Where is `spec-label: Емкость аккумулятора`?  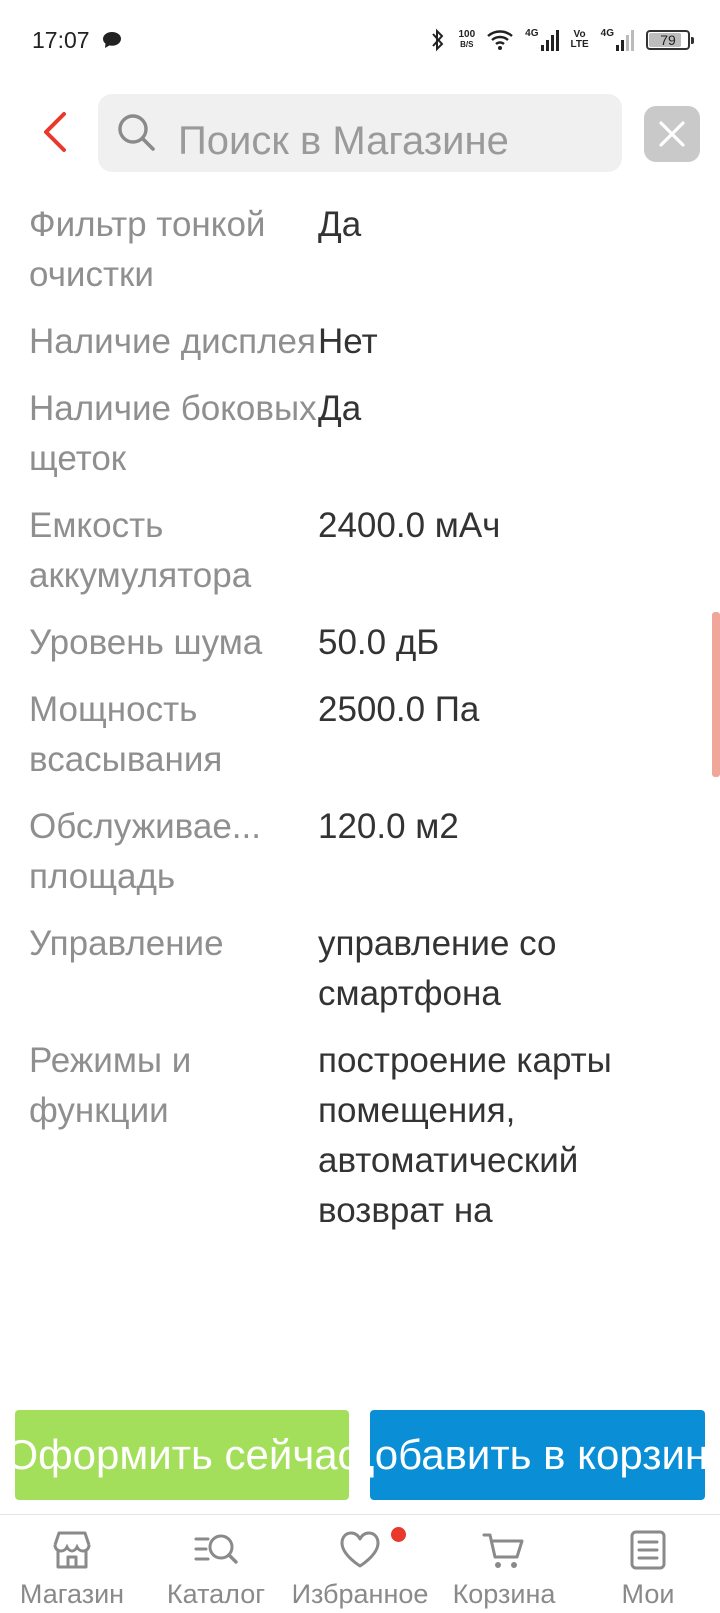 spec-label: Емкость аккумулятора is located at coordinates (140, 550).